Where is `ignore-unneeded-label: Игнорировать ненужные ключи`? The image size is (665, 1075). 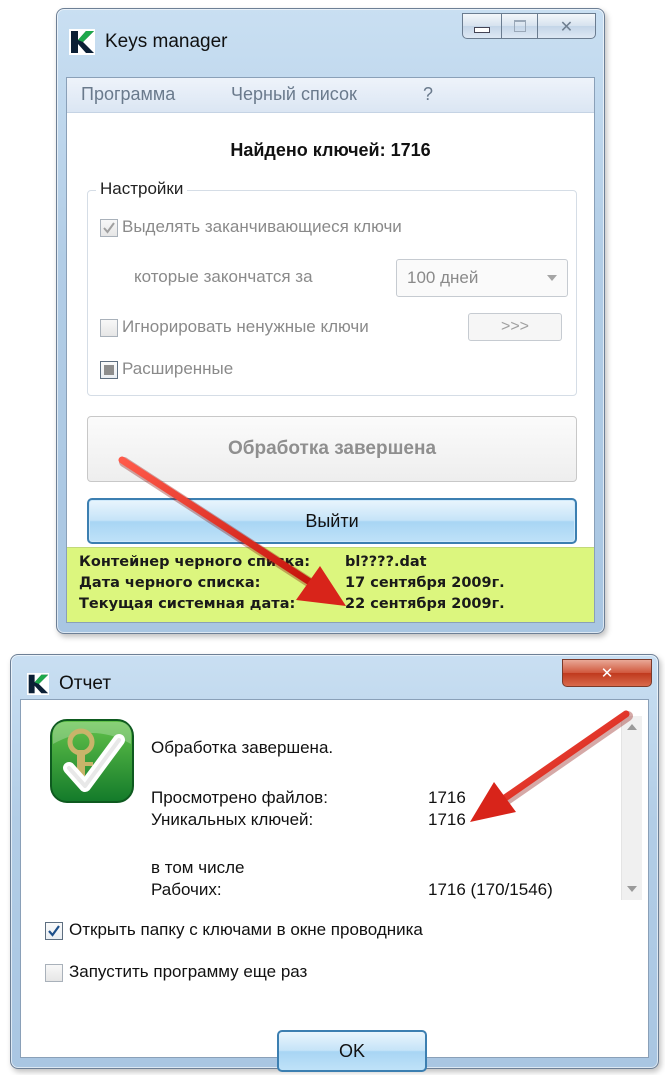 ignore-unneeded-label: Игнорировать ненужные ключи is located at coordinates (245, 326).